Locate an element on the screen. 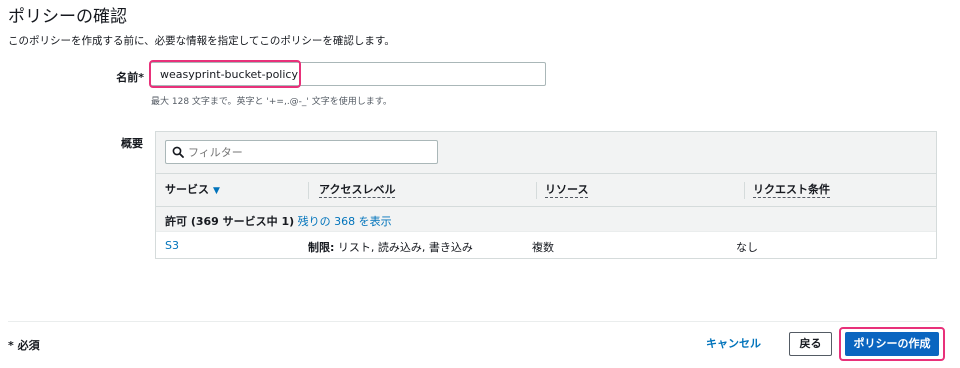 The image size is (960, 368). group-row-allow: 許可 (369 サービス中 1) 残りの 368 を表示 is located at coordinates (546, 219).